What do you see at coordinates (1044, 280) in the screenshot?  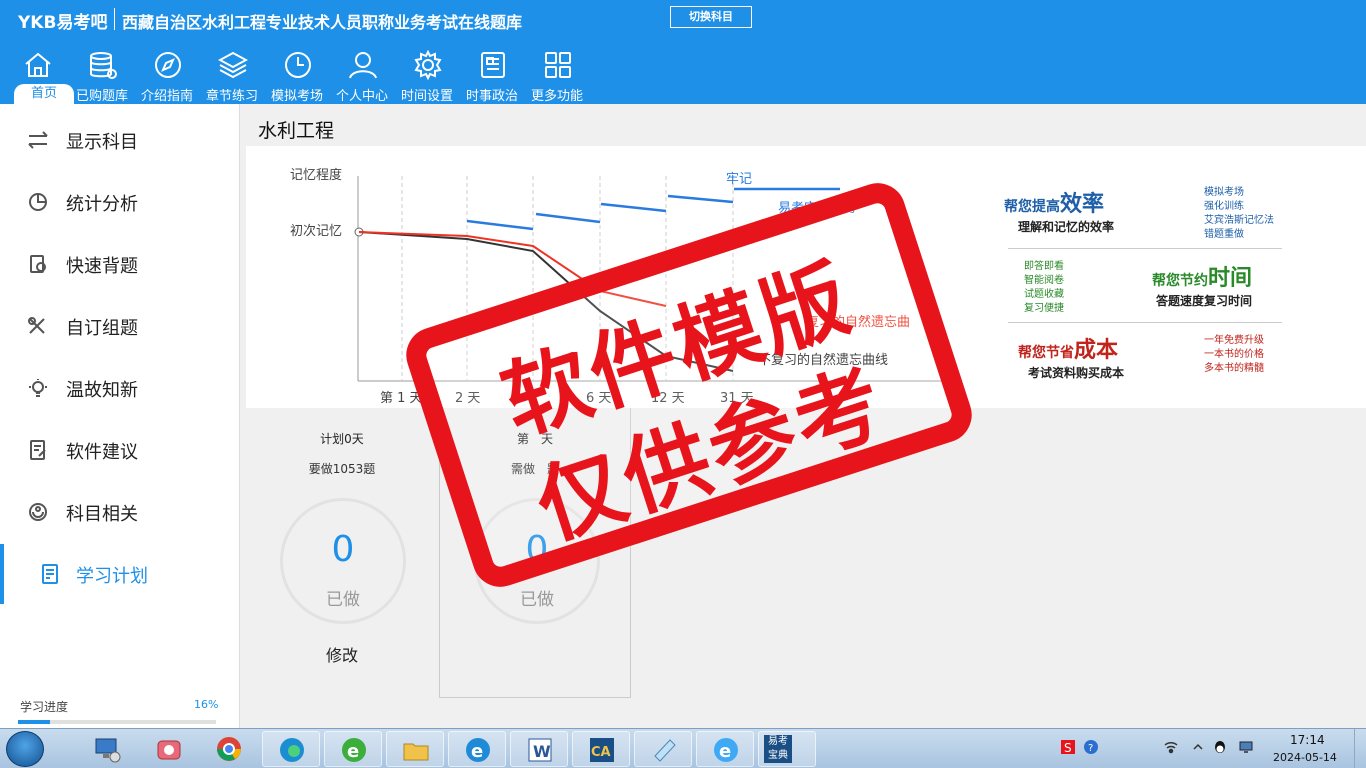 I see `promo-list-item: 智能阅卷` at bounding box center [1044, 280].